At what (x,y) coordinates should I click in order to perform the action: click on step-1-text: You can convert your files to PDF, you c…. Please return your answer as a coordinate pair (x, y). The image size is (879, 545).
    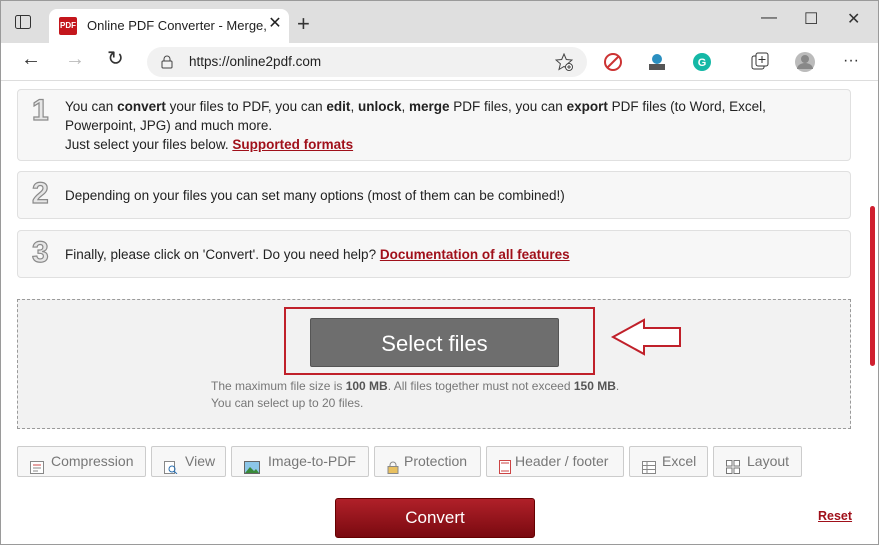
    Looking at the image, I should click on (415, 125).